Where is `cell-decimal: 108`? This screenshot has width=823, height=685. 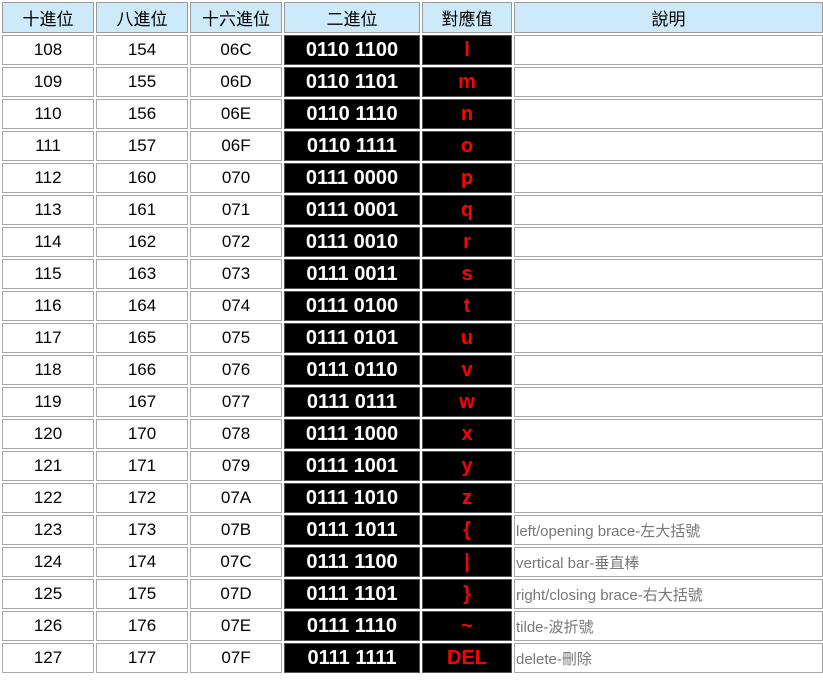
cell-decimal: 108 is located at coordinates (48, 50).